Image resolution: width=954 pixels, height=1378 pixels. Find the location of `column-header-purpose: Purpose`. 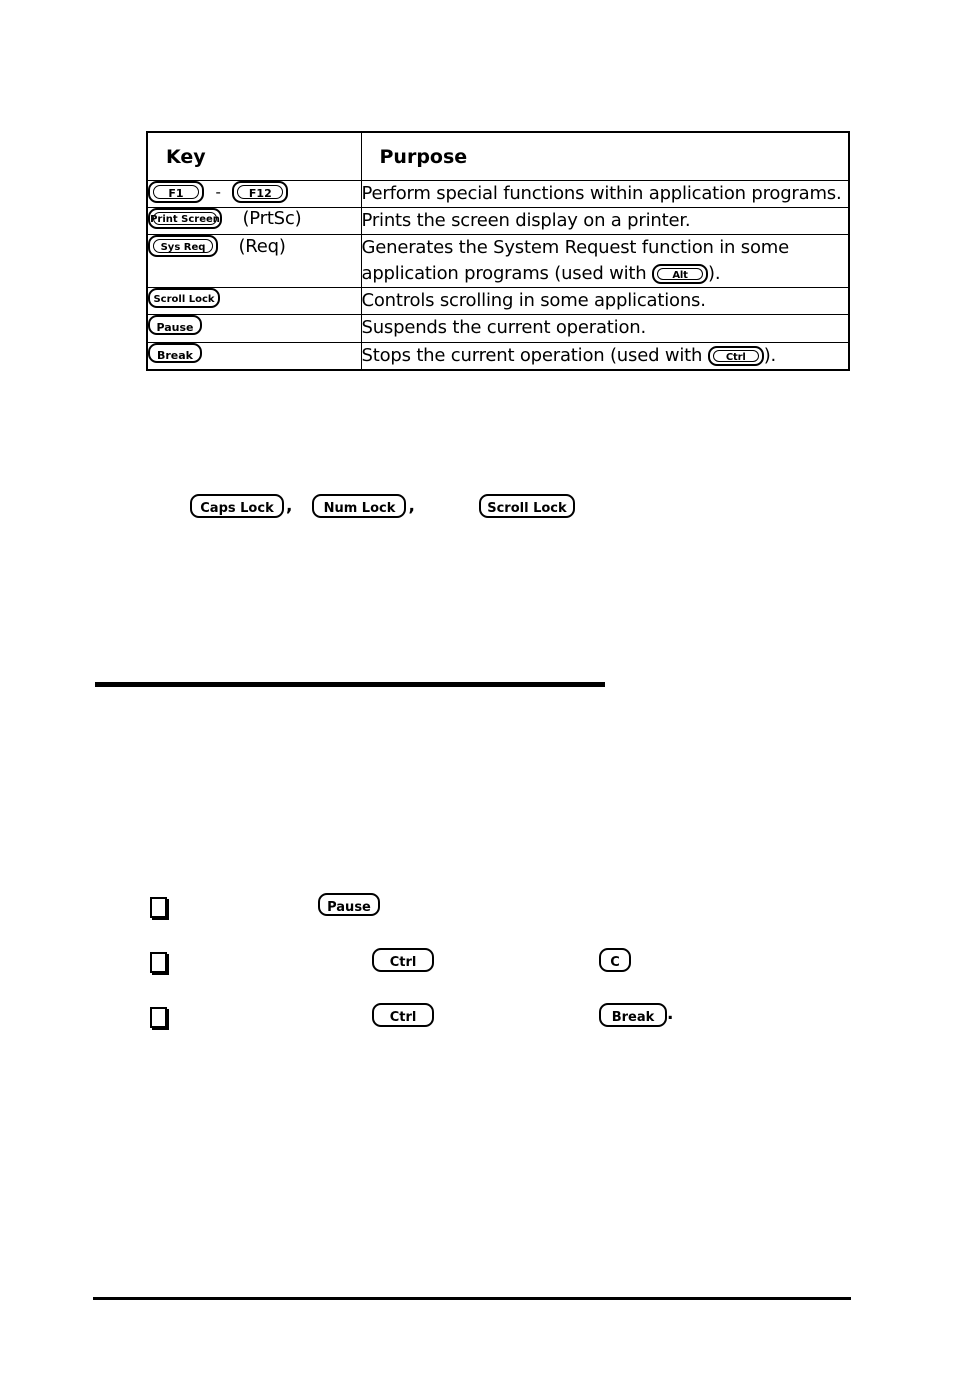

column-header-purpose: Purpose is located at coordinates (605, 156).